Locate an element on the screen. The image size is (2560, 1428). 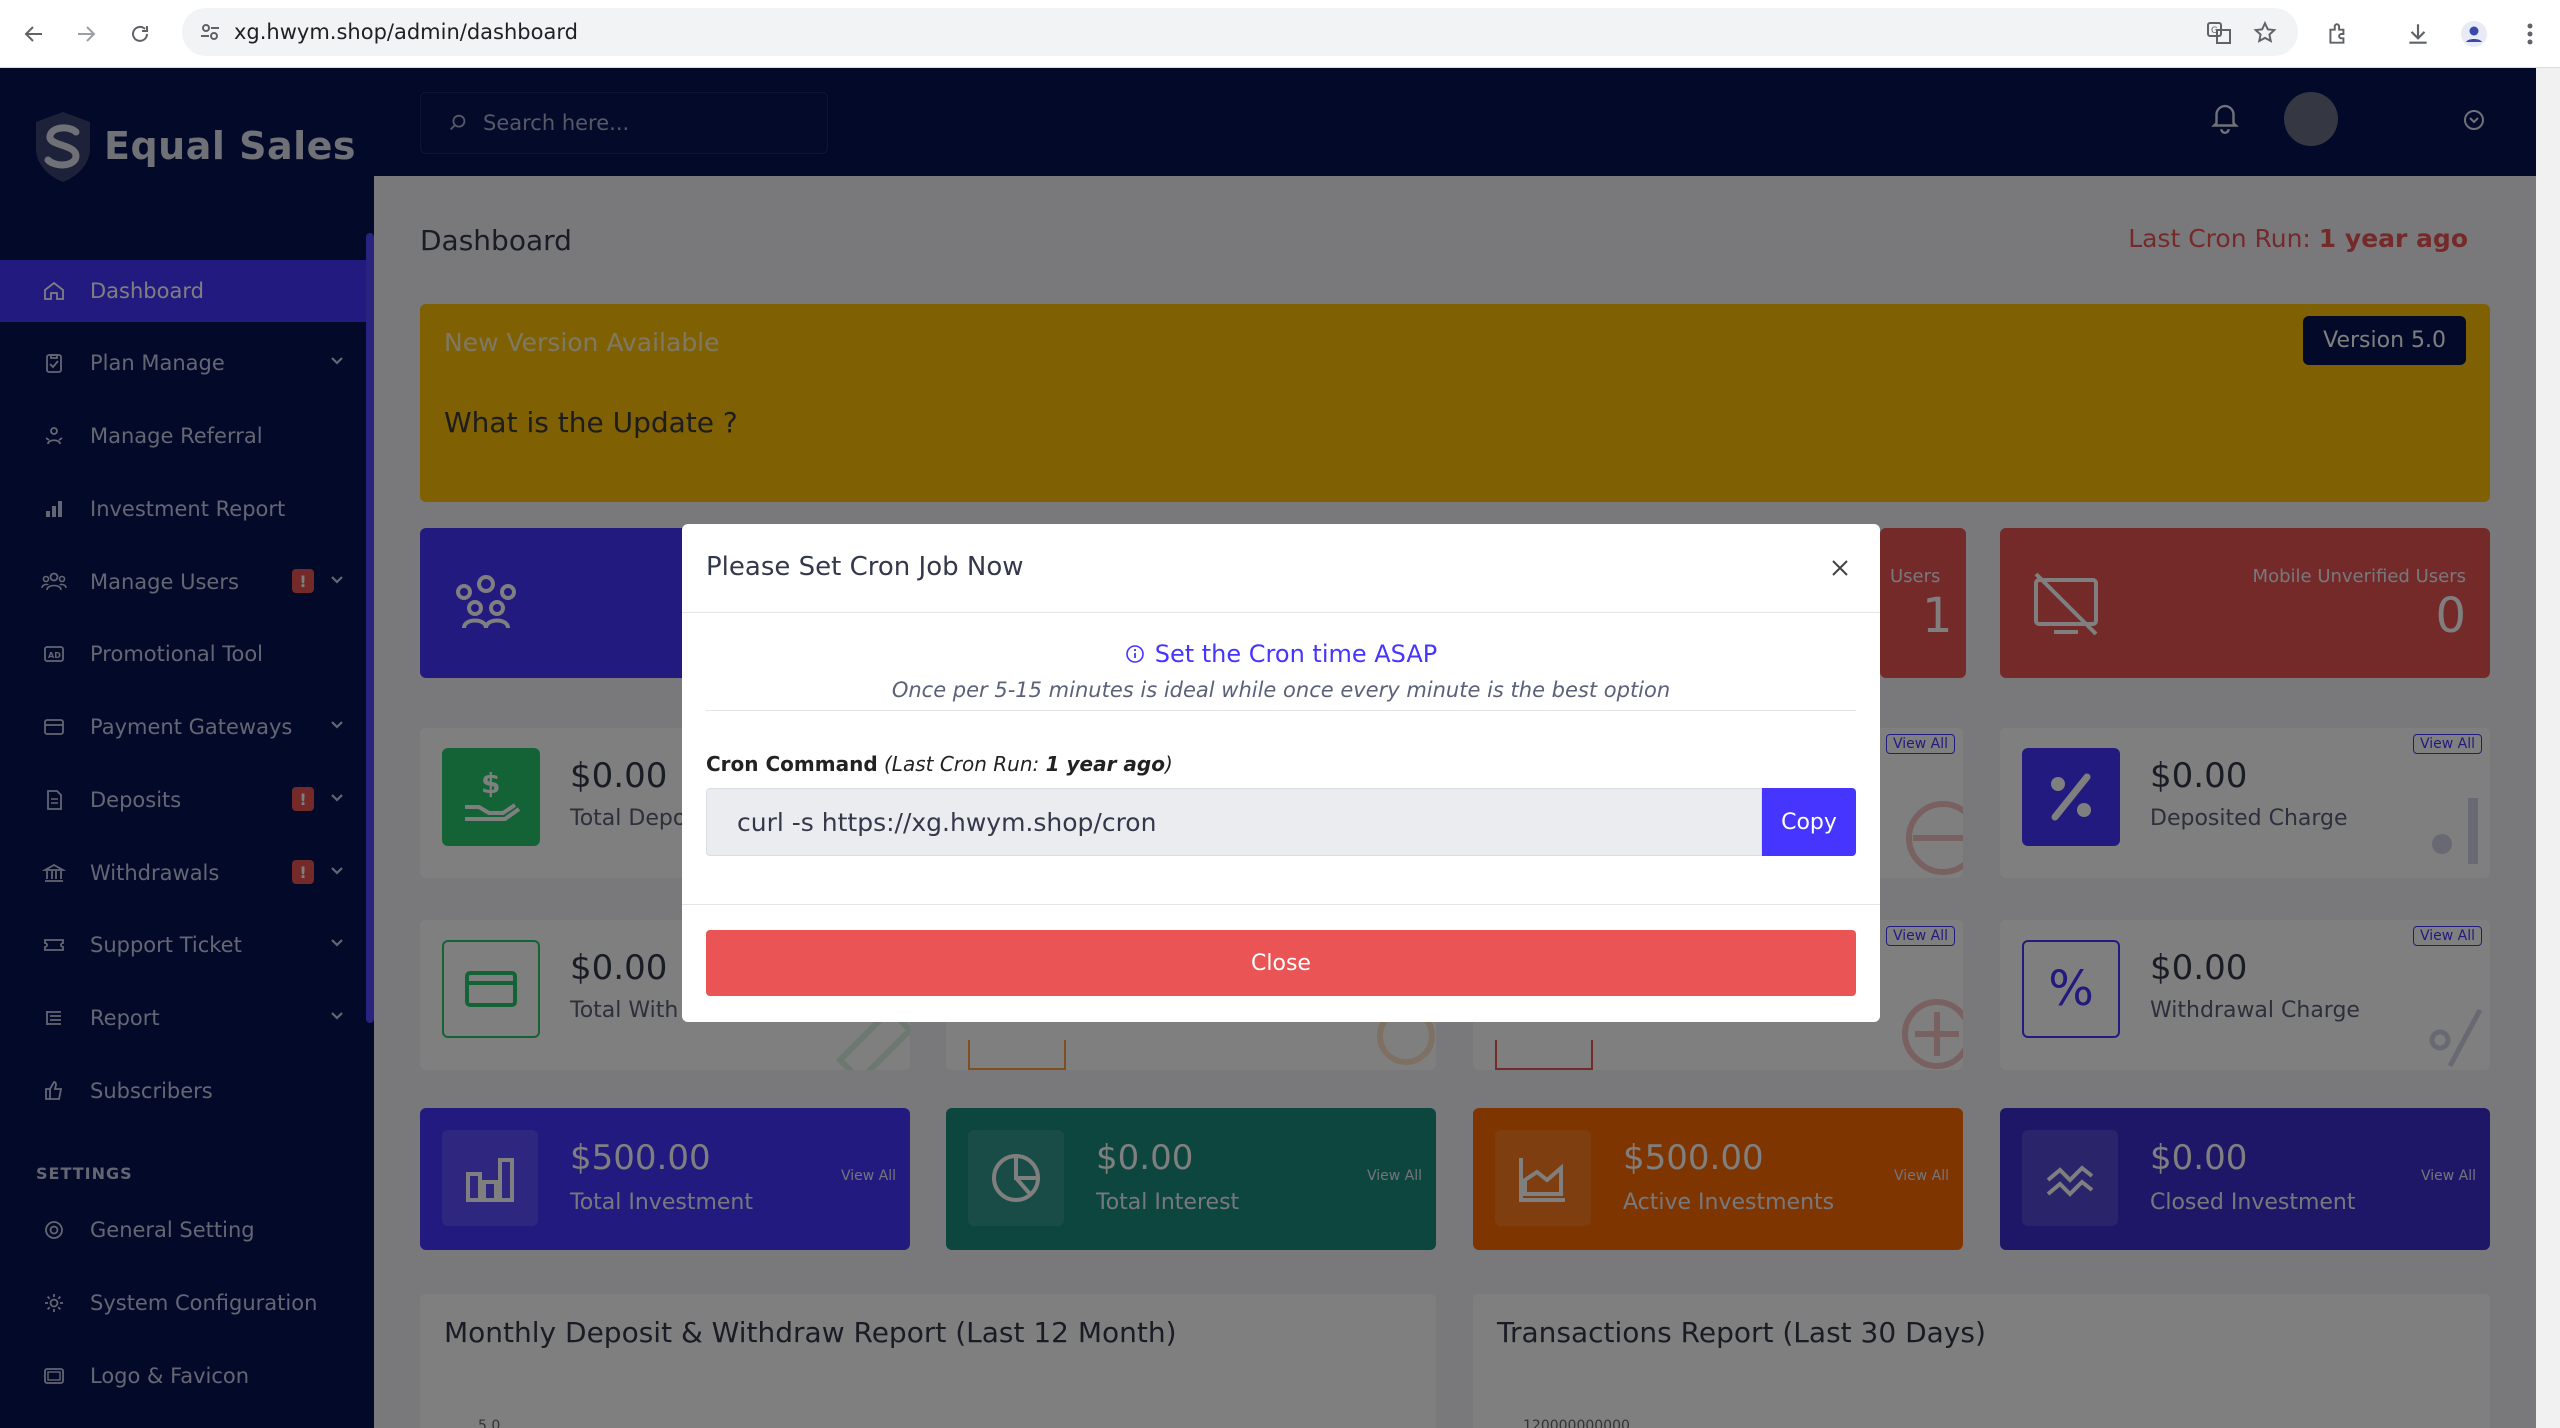
browser-toolbar: xg.hwym.shop/admin/dashboard G is located at coordinates (1280, 34).